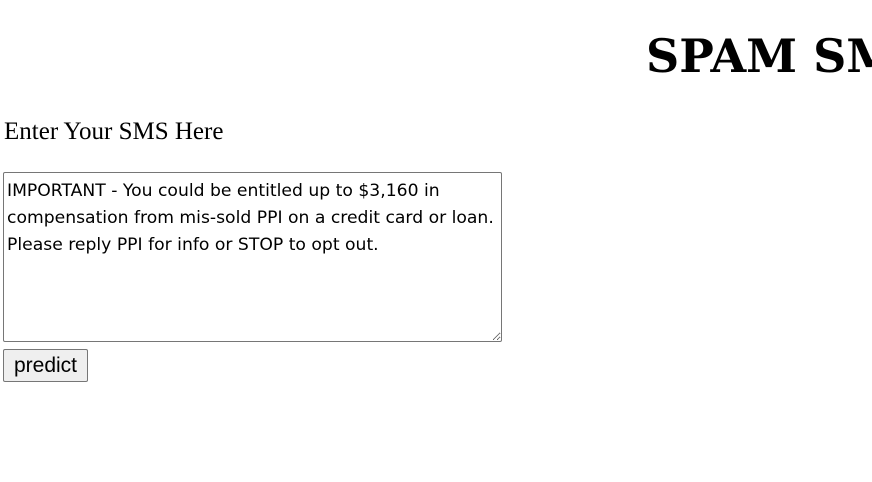 The height and width of the screenshot is (482, 872). I want to click on predict-button: predict, so click(45, 365).